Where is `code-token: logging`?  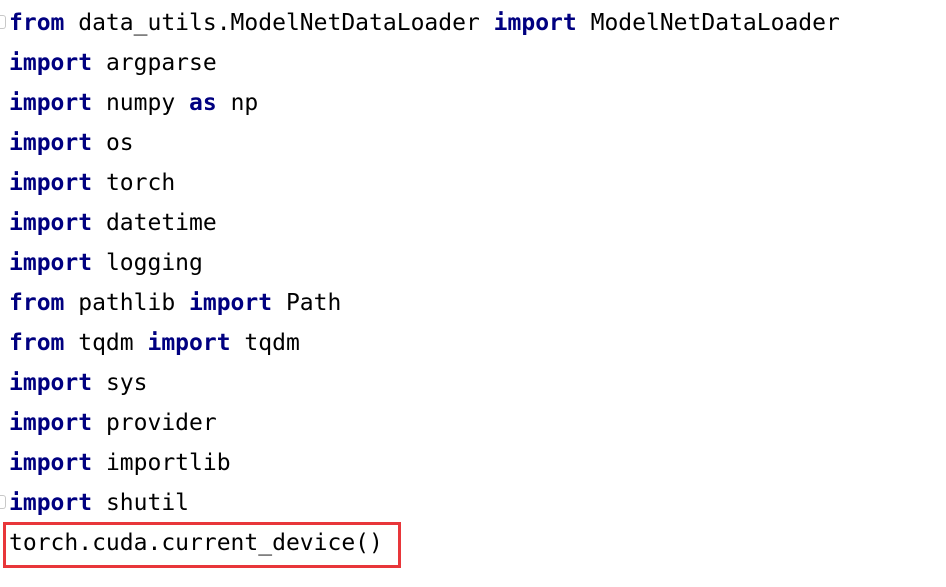 code-token: logging is located at coordinates (147, 263).